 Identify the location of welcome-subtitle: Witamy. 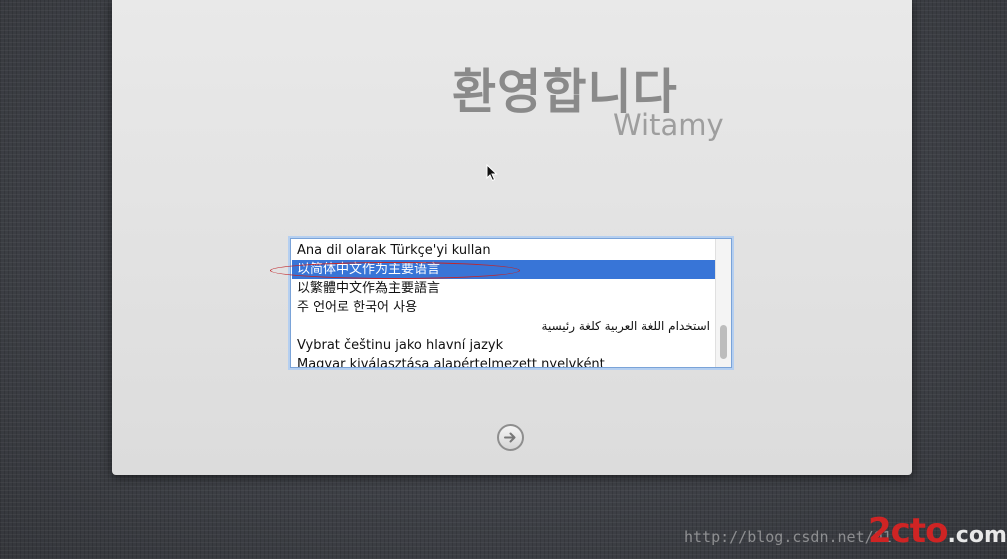
(668, 125).